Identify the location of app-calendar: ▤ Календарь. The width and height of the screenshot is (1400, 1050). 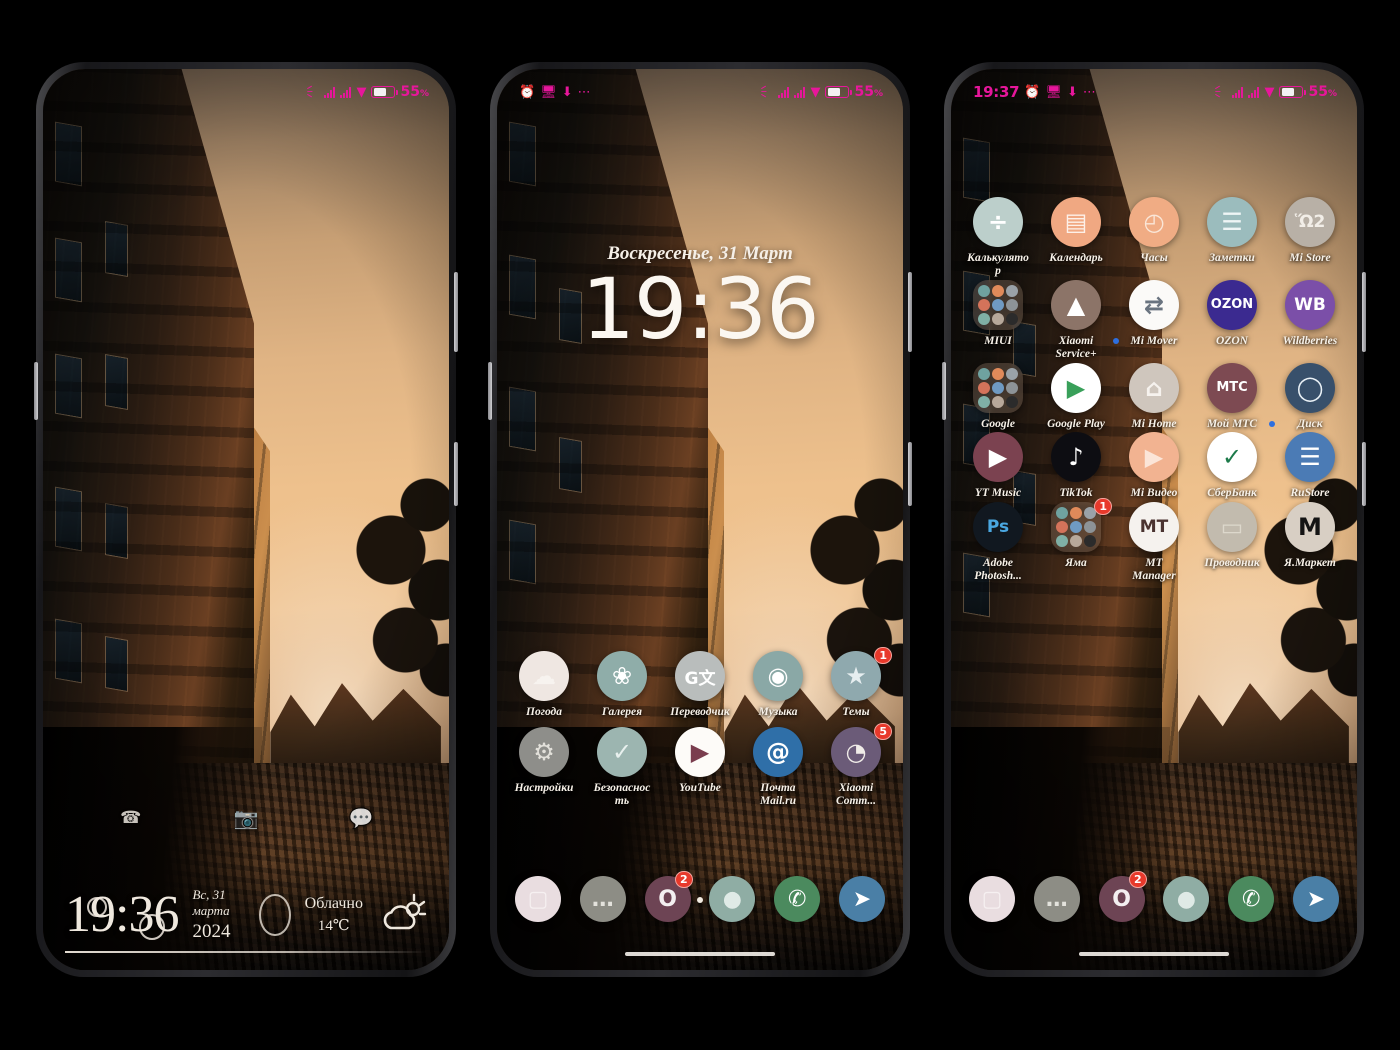
(1076, 237).